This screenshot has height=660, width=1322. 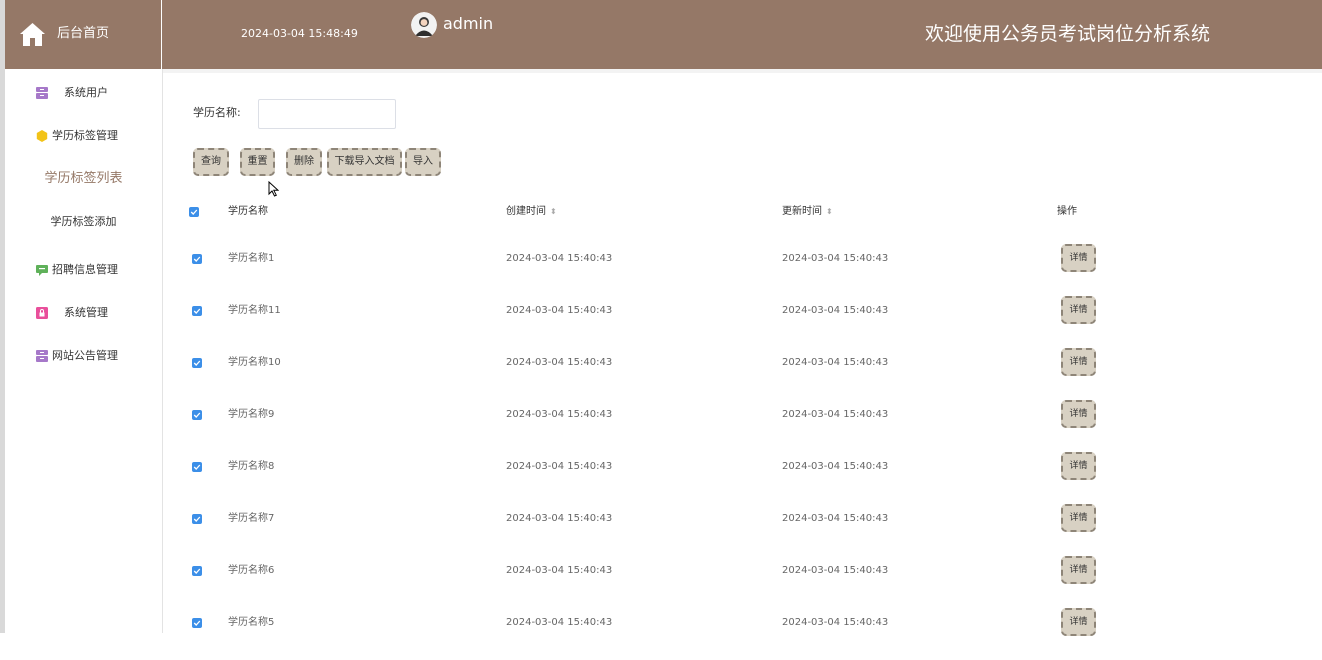 What do you see at coordinates (257, 162) in the screenshot?
I see `reset-button: 重置` at bounding box center [257, 162].